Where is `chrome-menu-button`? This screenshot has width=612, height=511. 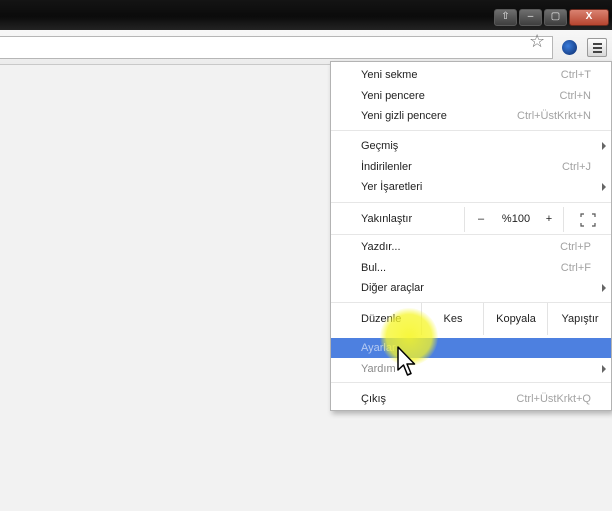 chrome-menu-button is located at coordinates (597, 47).